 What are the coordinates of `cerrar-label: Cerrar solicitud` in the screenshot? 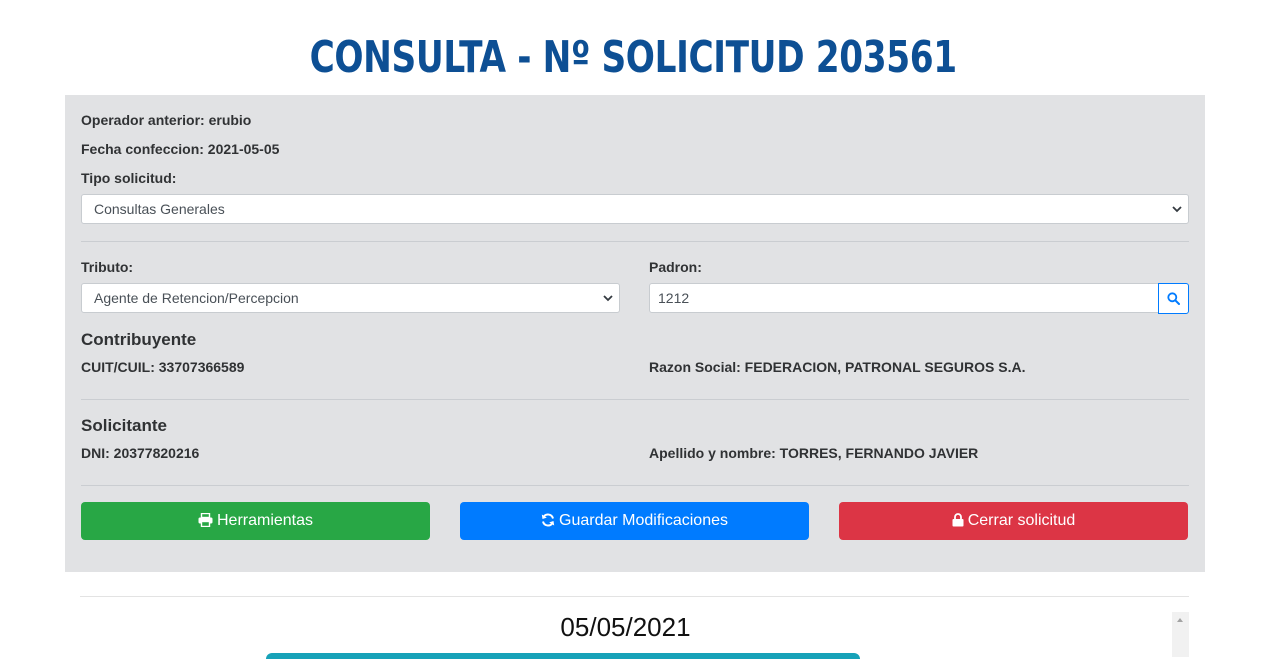 It's located at (1021, 520).